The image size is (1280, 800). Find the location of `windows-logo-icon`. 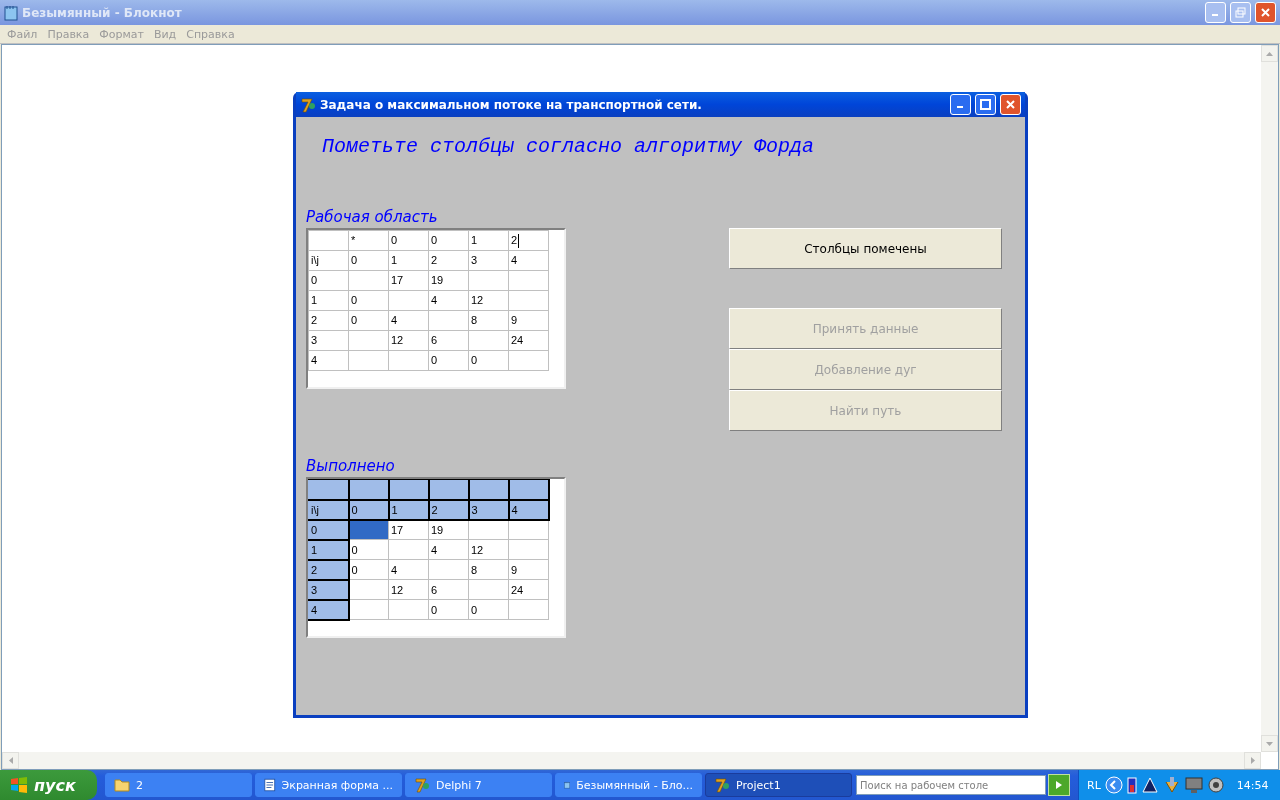

windows-logo-icon is located at coordinates (19, 785).